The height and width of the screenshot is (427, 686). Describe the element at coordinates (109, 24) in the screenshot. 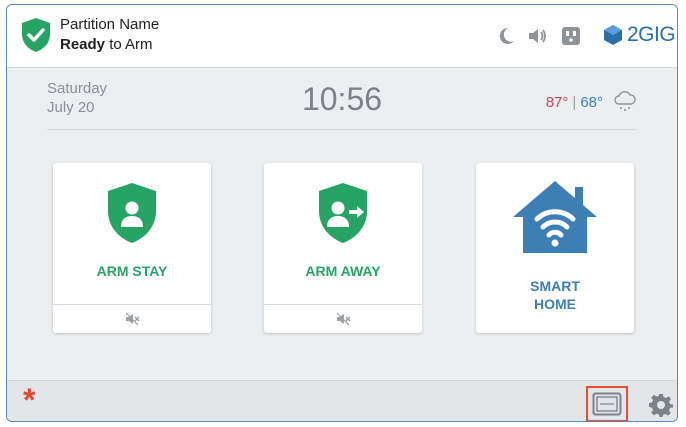

I see `partition-name: Partition Name` at that location.